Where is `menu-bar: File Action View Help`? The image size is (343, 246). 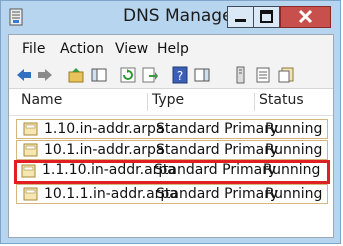
menu-bar: File Action View Help is located at coordinates (171, 48).